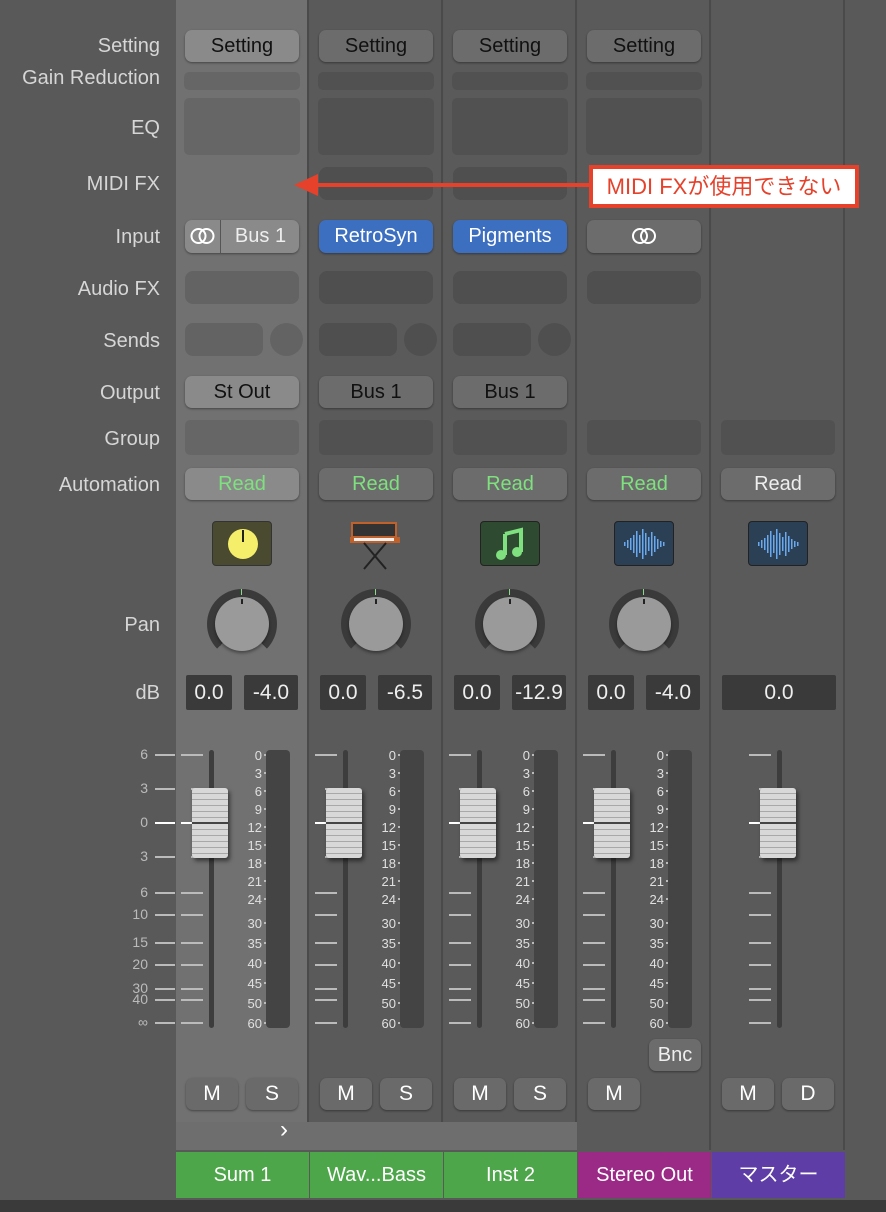 The width and height of the screenshot is (886, 1212). What do you see at coordinates (388, 943) in the screenshot?
I see `meter-scale-label: 35` at bounding box center [388, 943].